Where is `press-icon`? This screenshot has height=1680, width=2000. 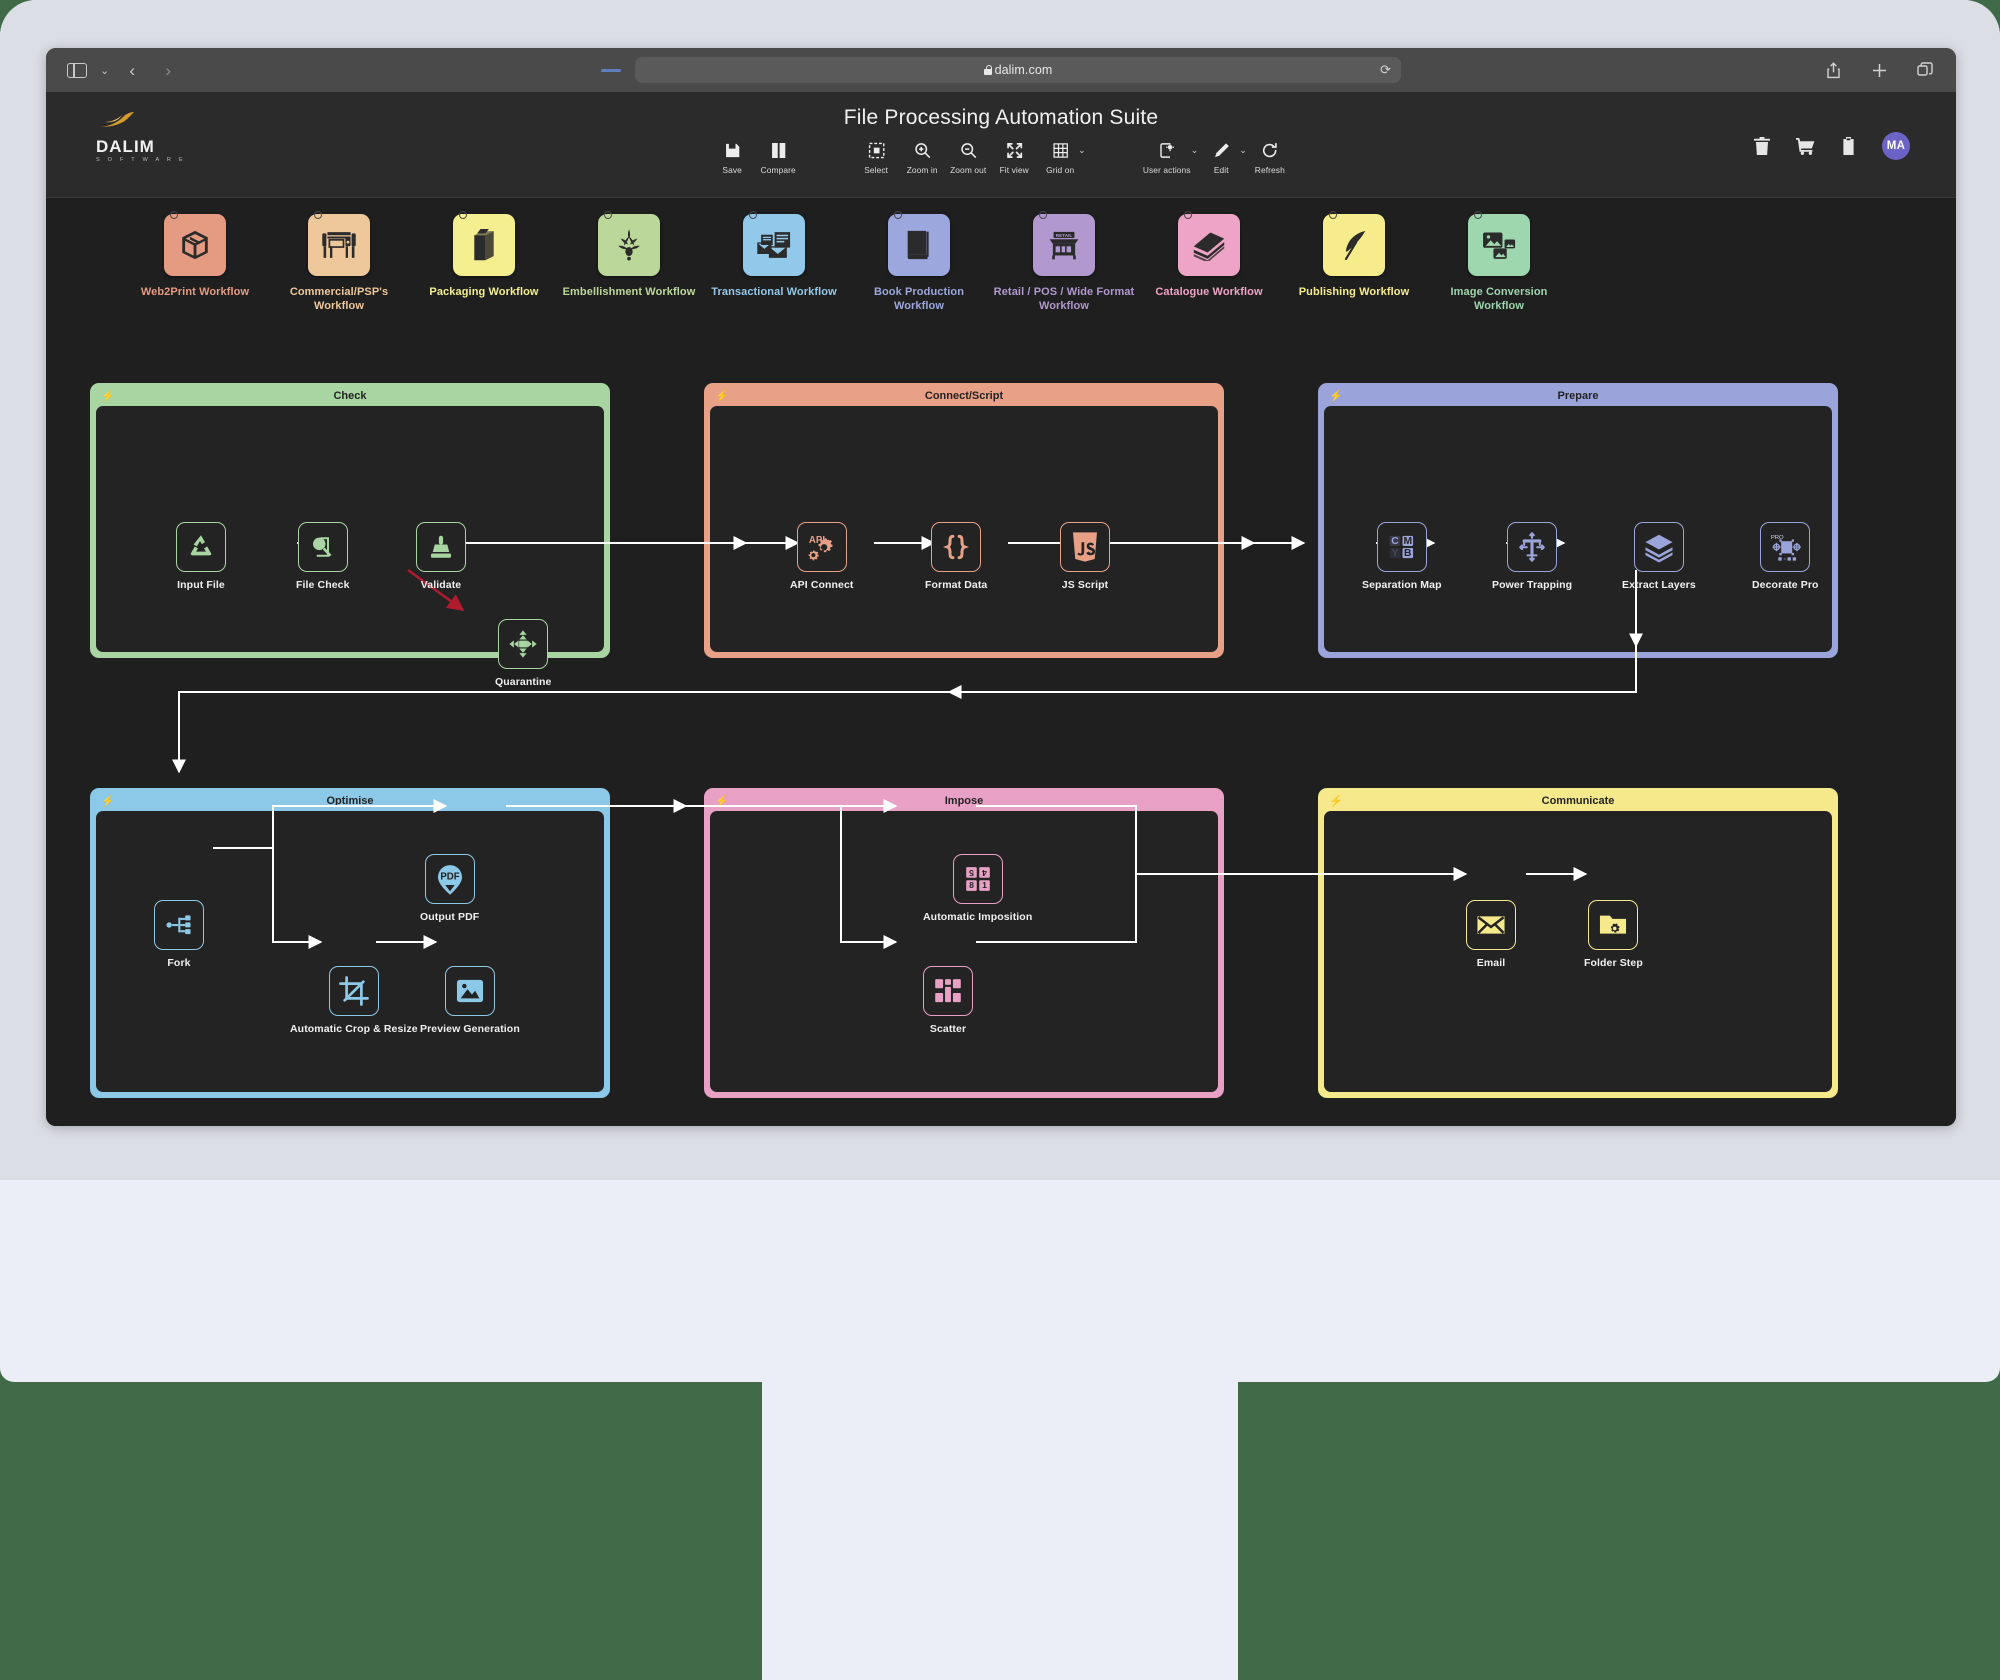 press-icon is located at coordinates (339, 242).